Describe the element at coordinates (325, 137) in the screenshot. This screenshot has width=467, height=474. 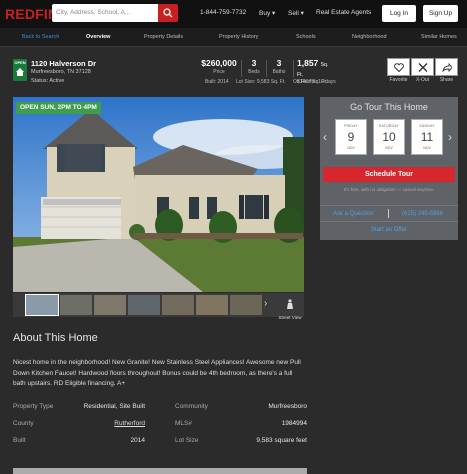
I see `chevron-left-icon: ‹` at that location.